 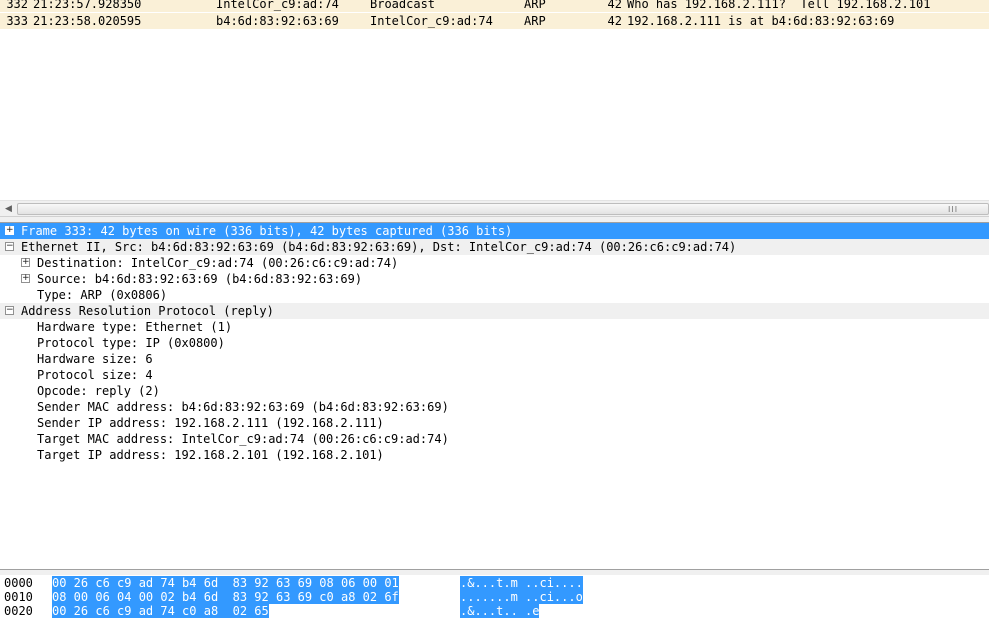 I want to click on packet-no: 333, so click(x=17, y=21).